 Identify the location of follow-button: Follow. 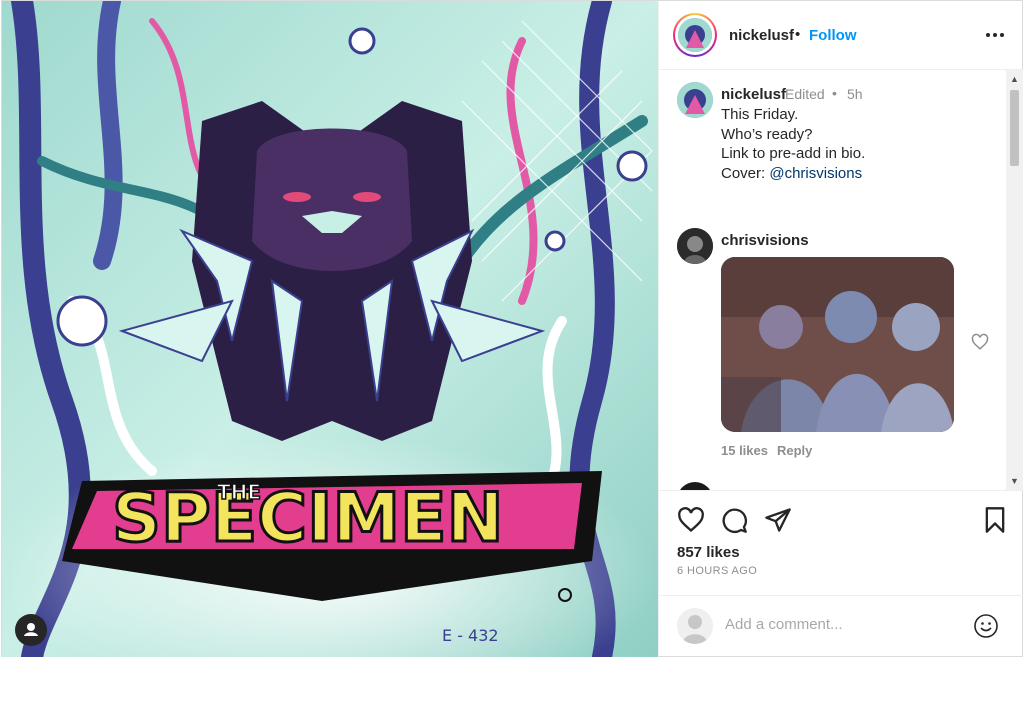
(833, 35).